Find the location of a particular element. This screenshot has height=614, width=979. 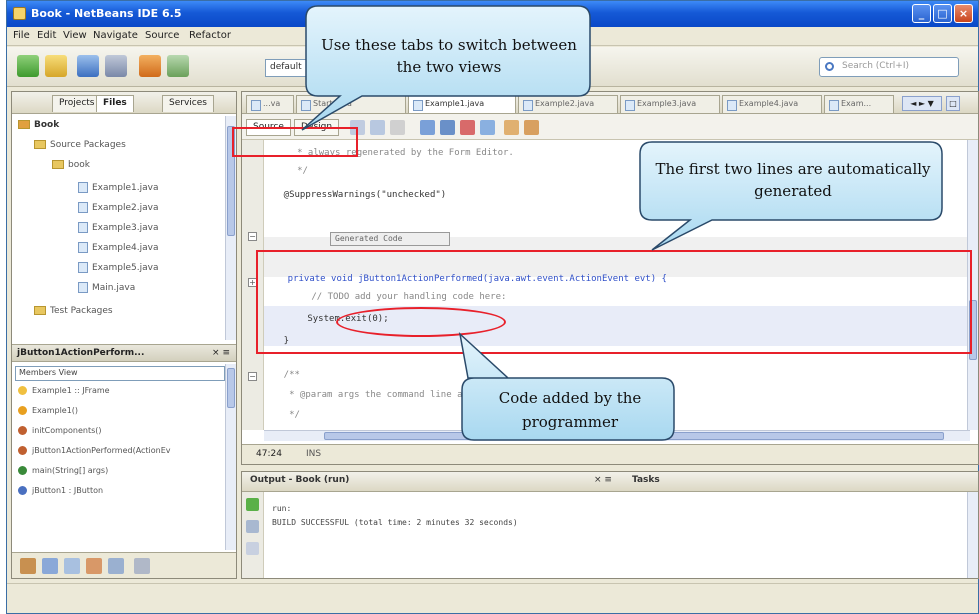

forward-icon is located at coordinates (377, 127).